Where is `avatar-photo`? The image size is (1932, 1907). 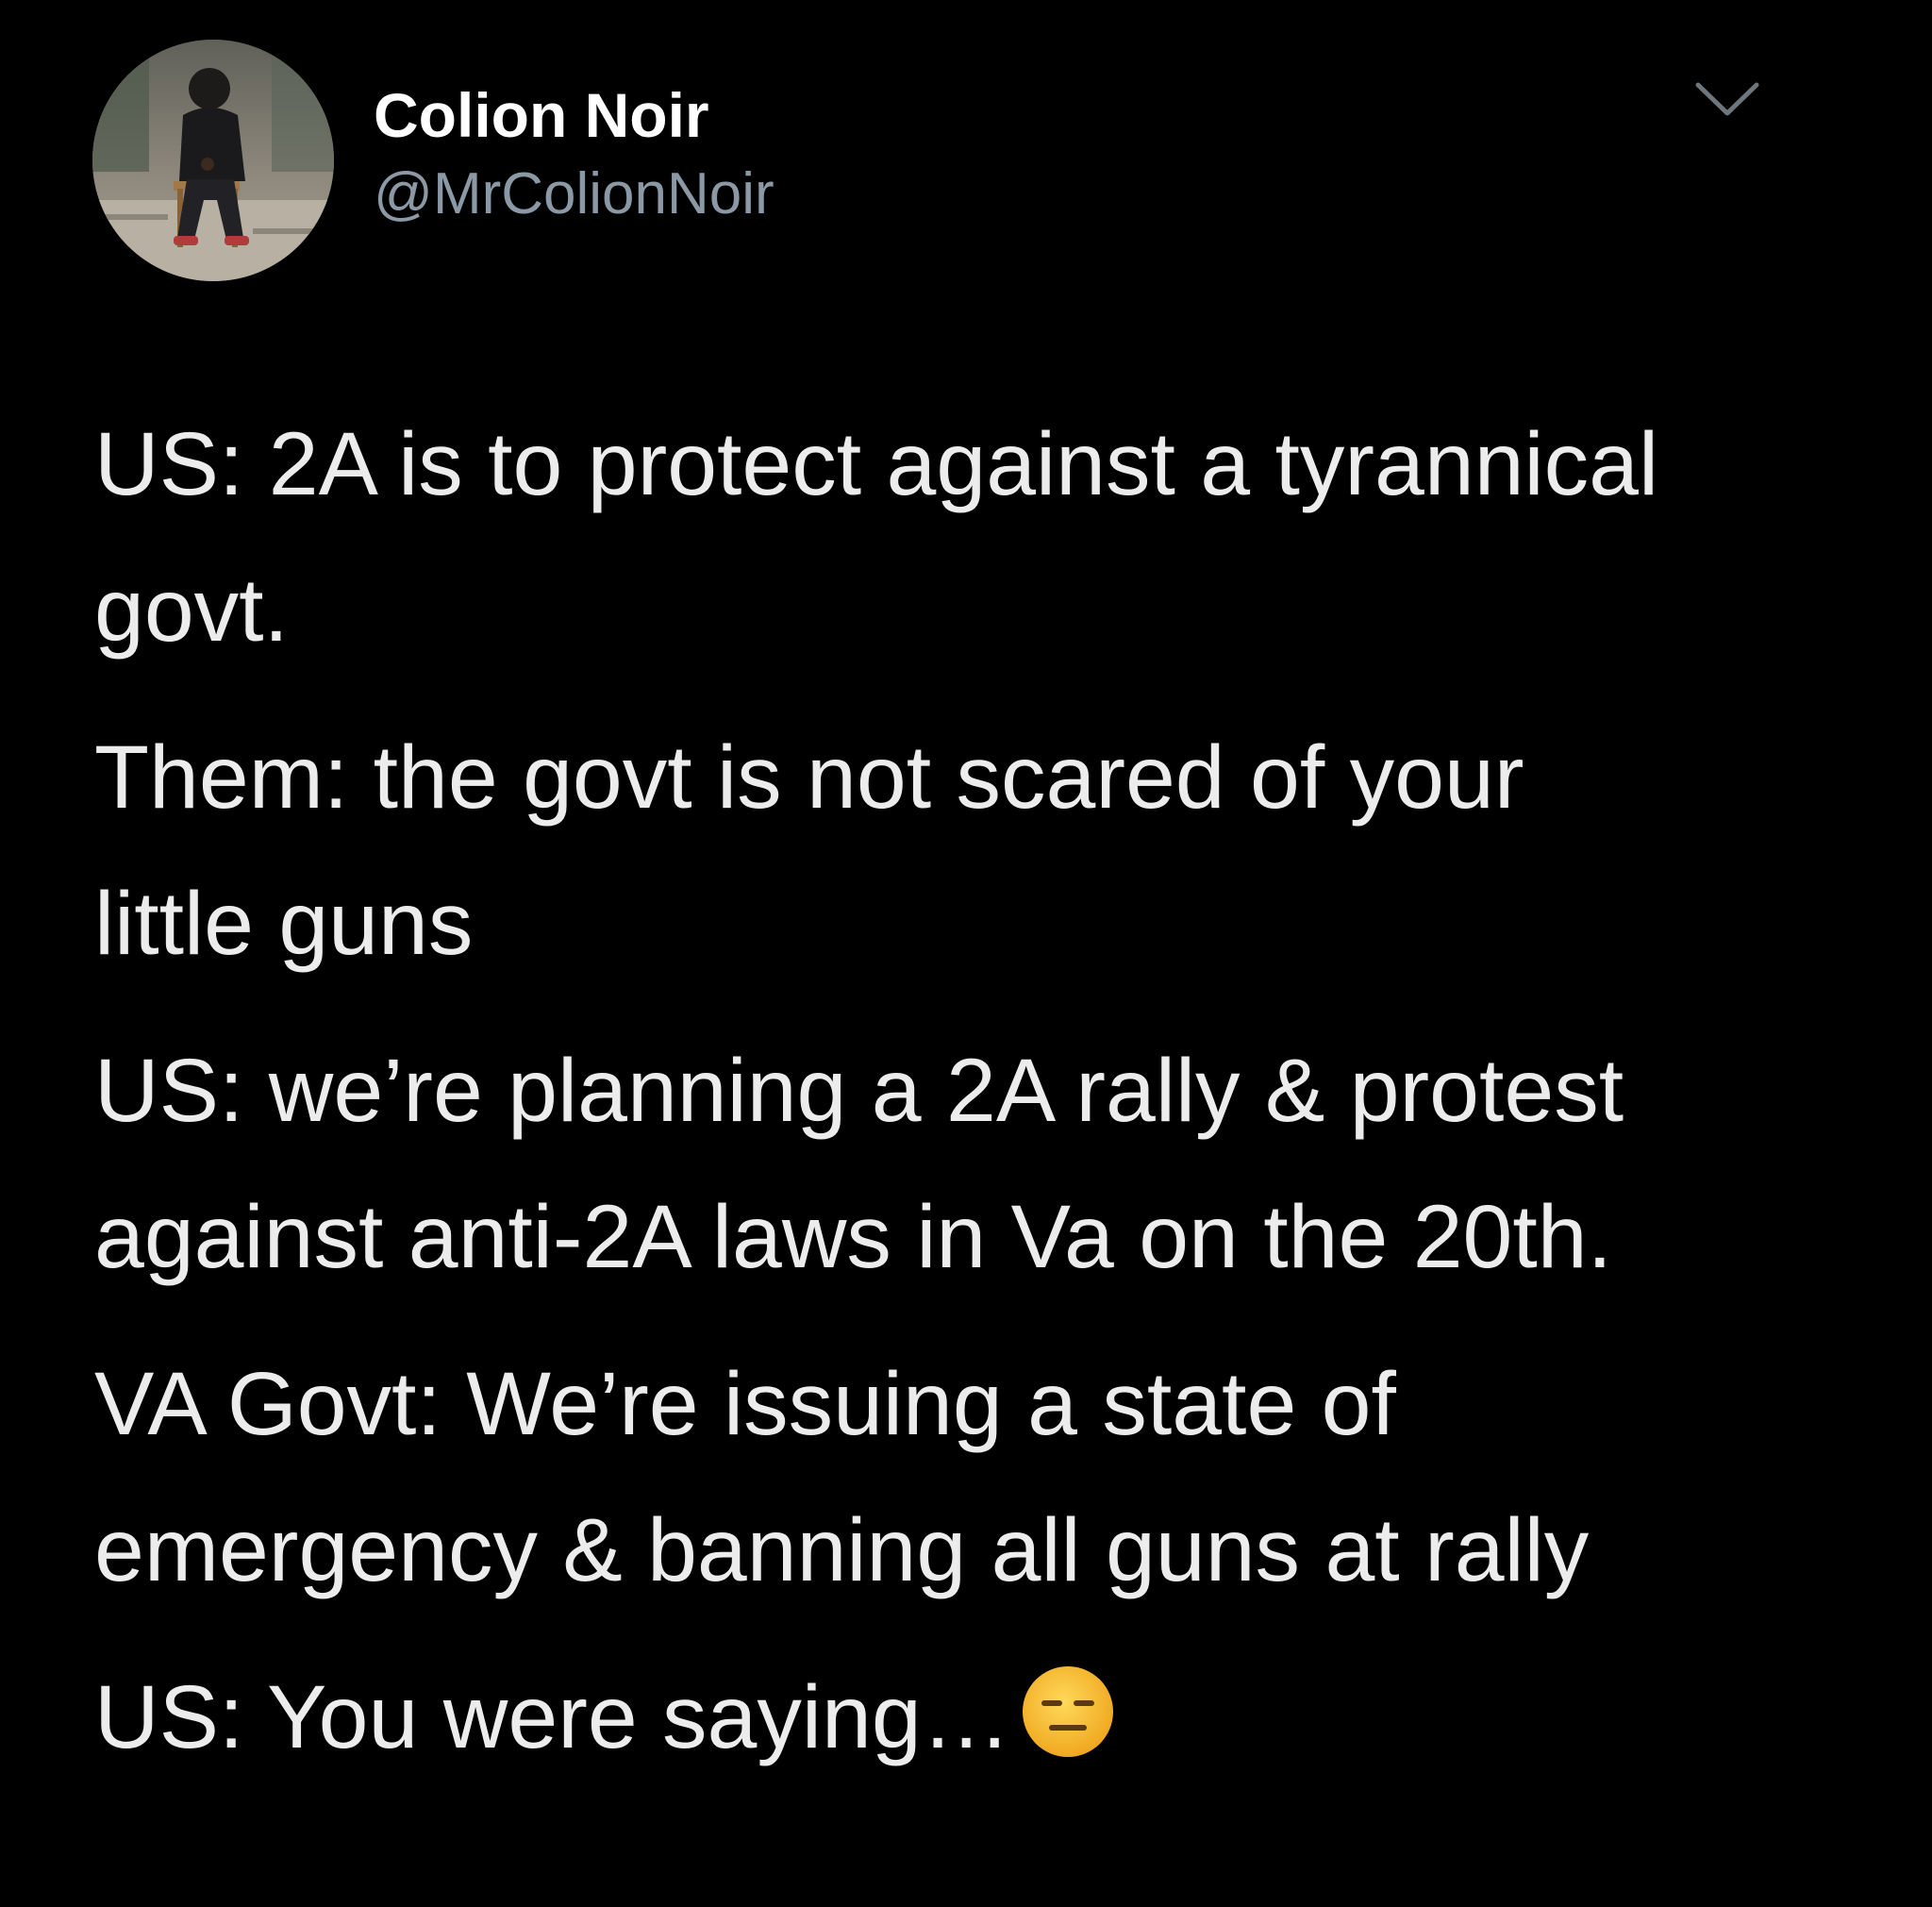 avatar-photo is located at coordinates (213, 160).